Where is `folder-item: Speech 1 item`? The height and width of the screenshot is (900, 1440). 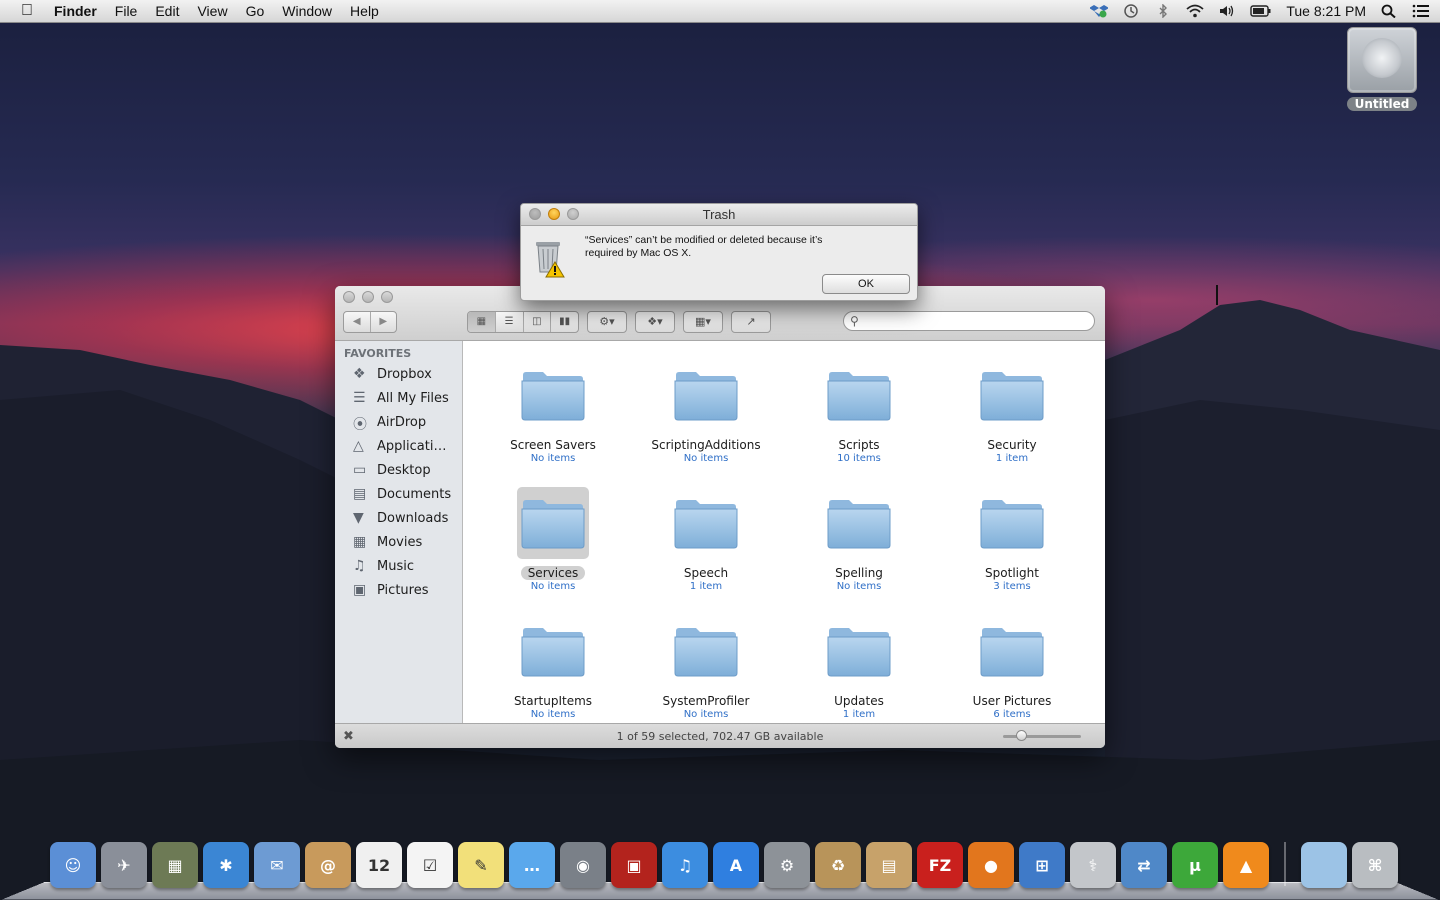 folder-item: Speech 1 item is located at coordinates (706, 539).